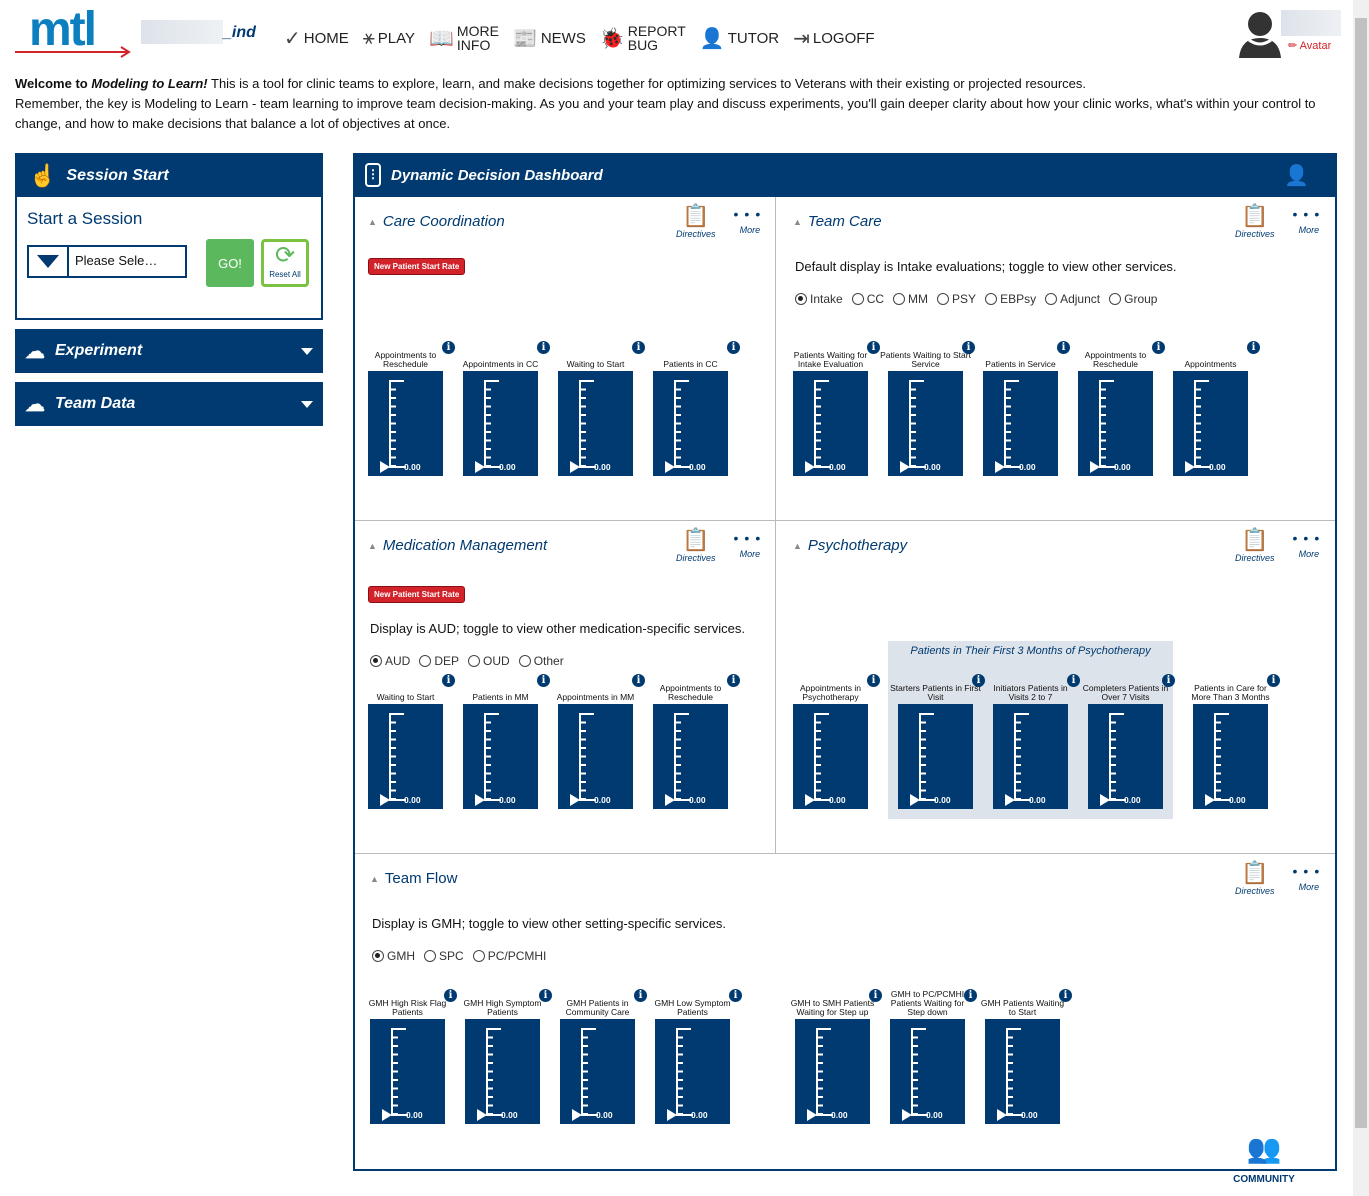 The height and width of the screenshot is (1196, 1369). Describe the element at coordinates (393, 956) in the screenshot. I see `radio-gmh: GMH` at that location.